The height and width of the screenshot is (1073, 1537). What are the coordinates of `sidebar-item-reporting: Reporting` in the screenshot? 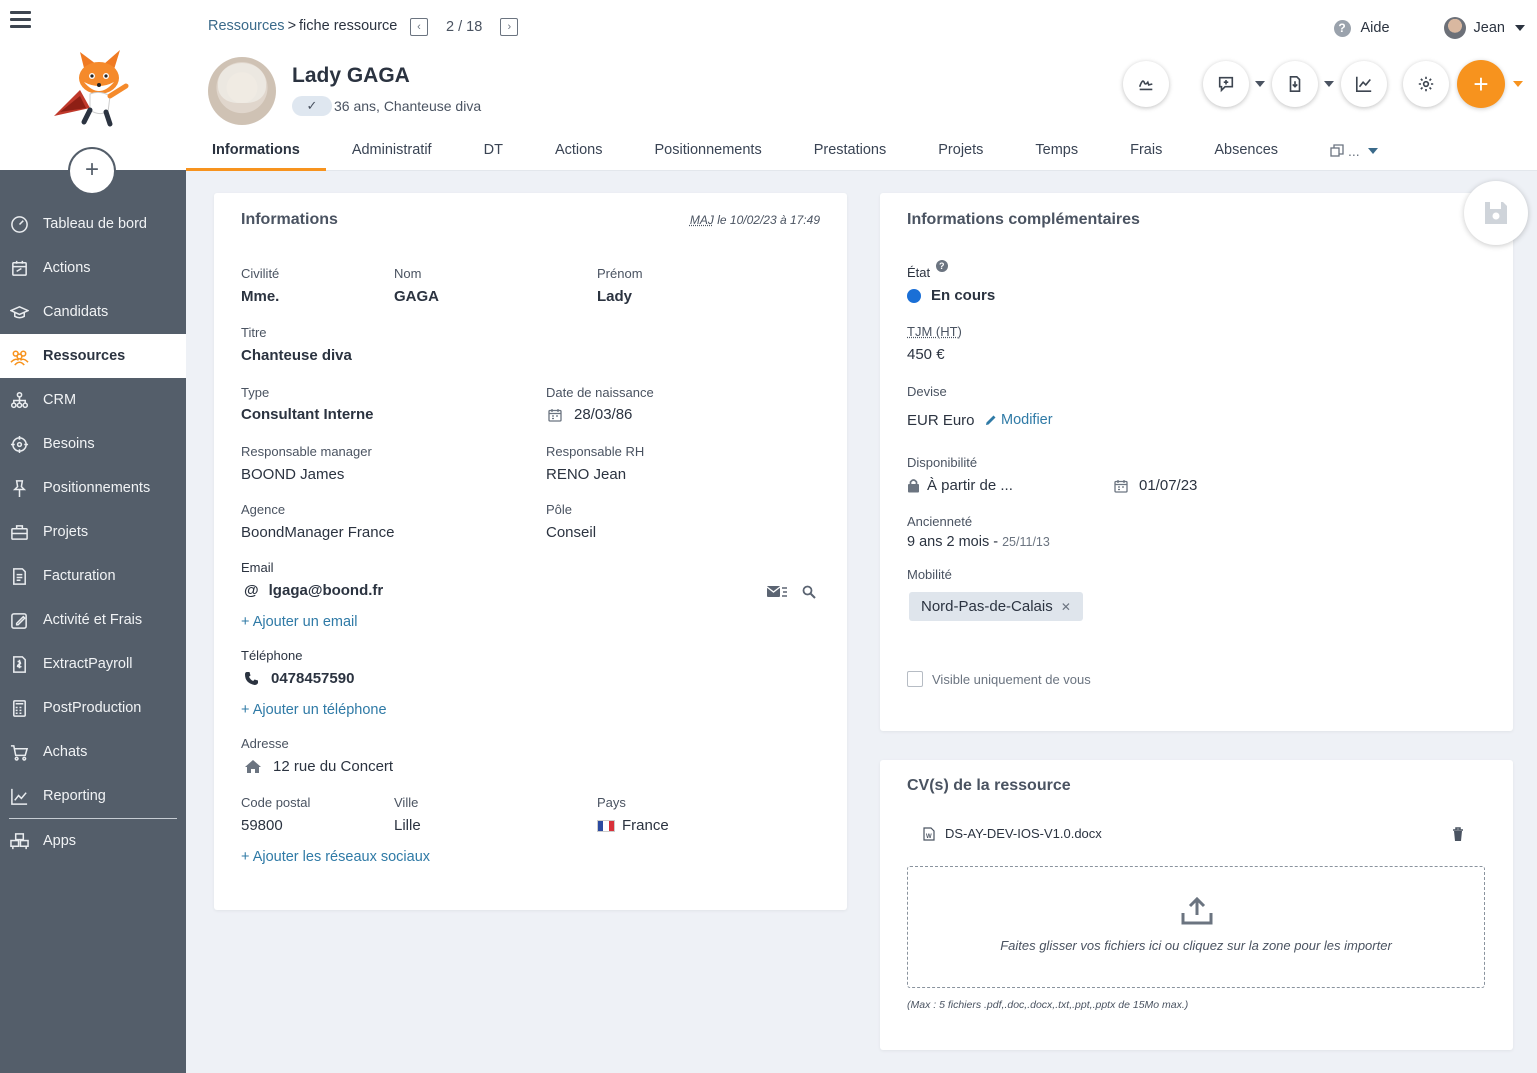 It's located at (93, 796).